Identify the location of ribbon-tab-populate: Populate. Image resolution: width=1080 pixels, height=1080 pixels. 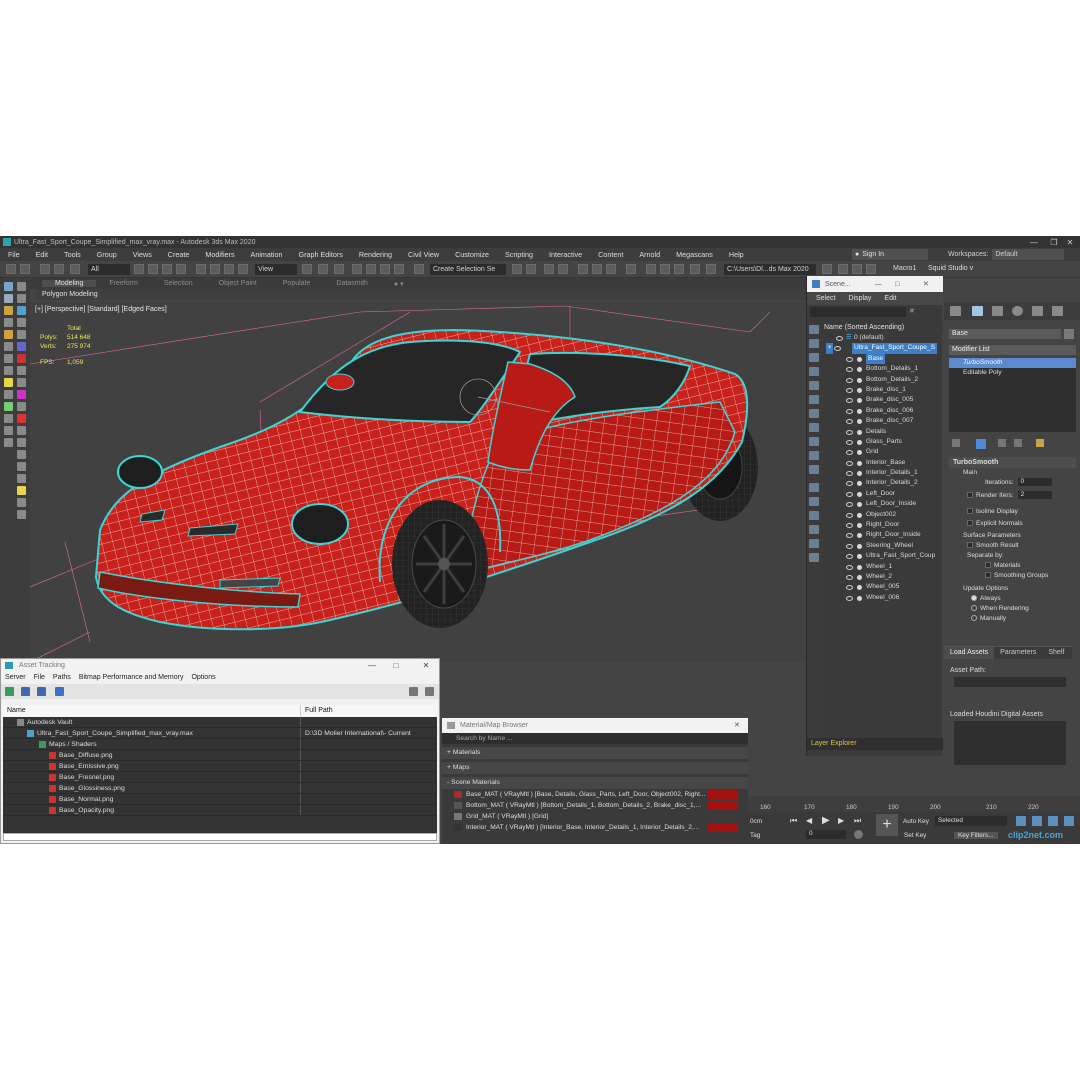
(297, 283).